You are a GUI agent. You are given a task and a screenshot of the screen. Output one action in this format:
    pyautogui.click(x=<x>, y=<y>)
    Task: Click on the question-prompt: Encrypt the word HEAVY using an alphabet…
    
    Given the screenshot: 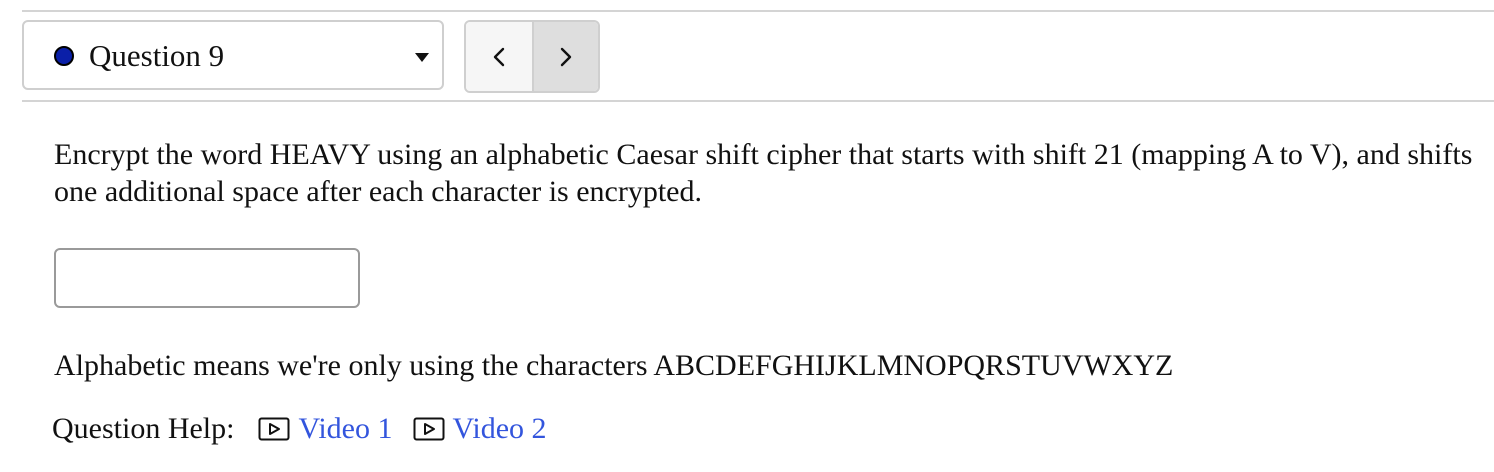 What is the action you would take?
    pyautogui.click(x=763, y=173)
    